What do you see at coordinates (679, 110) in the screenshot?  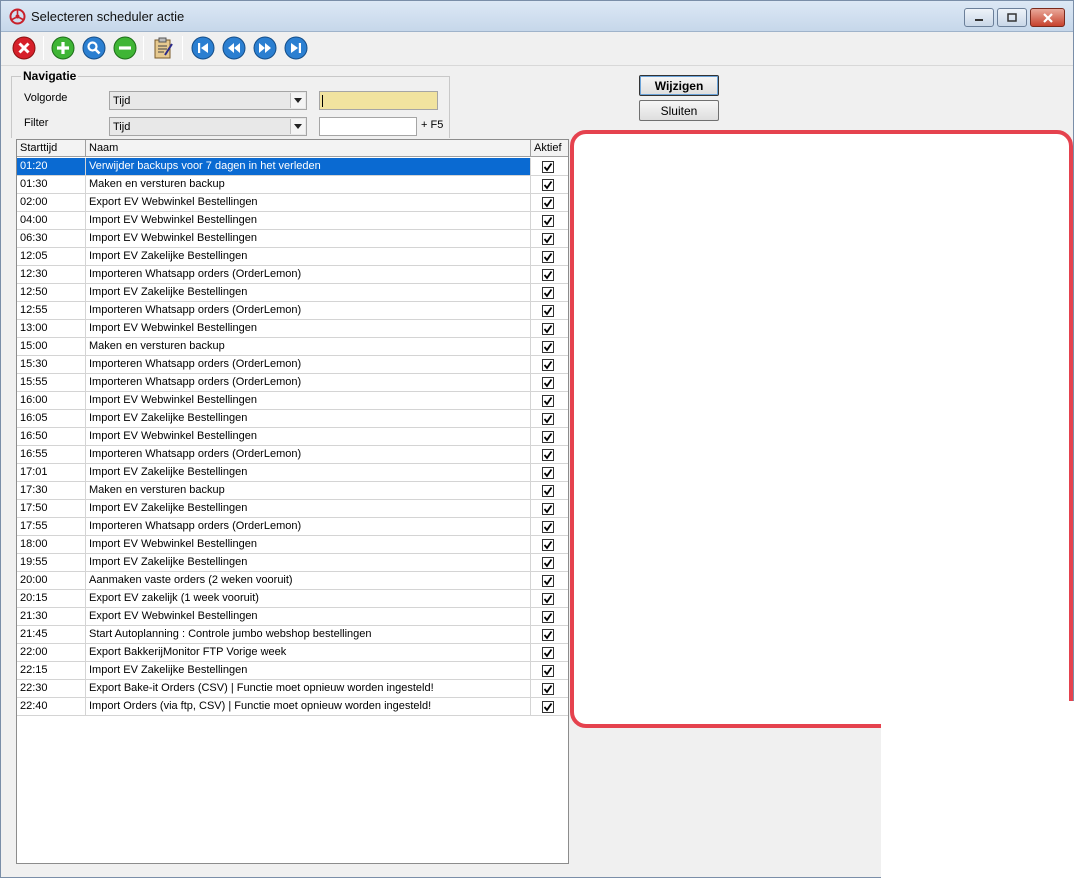 I see `sluiten-button: Sluiten` at bounding box center [679, 110].